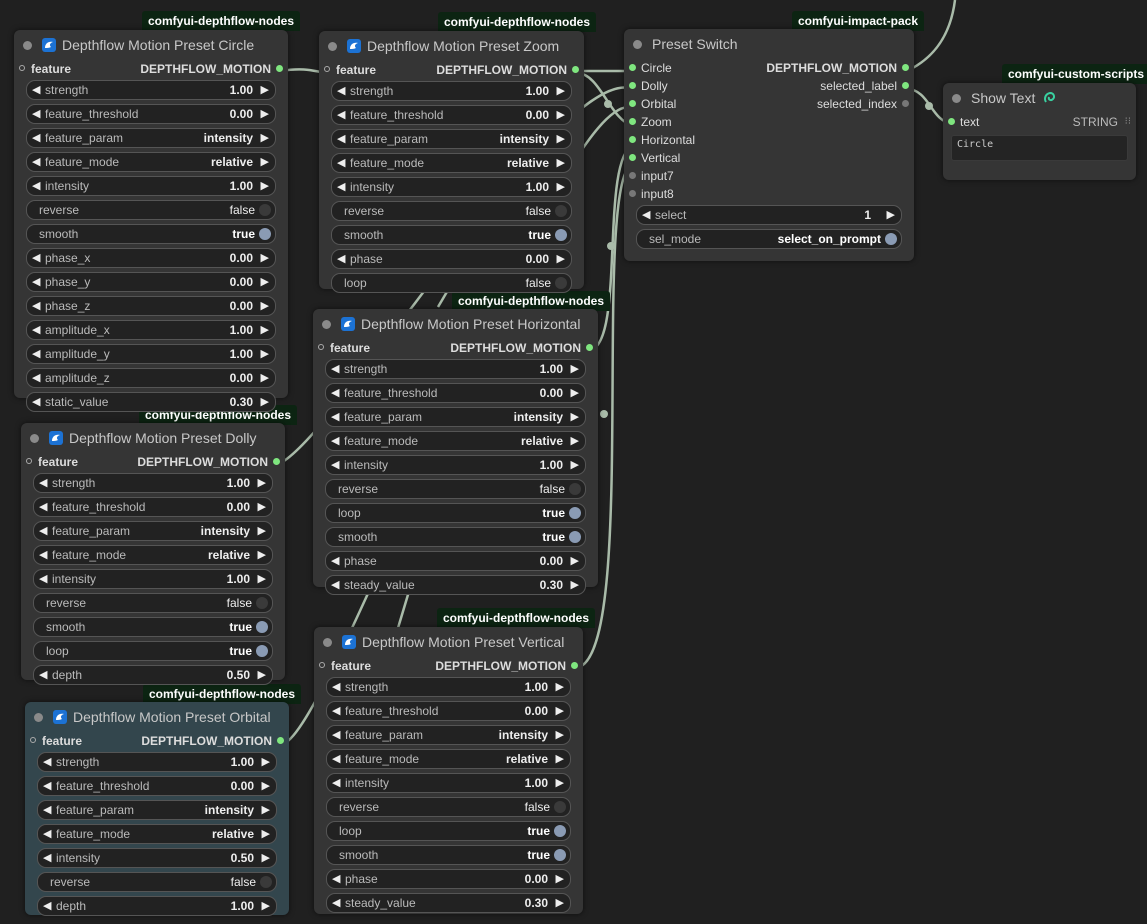  Describe the element at coordinates (153, 438) in the screenshot. I see `node-title: Depthflow Motion Preset Dolly` at that location.